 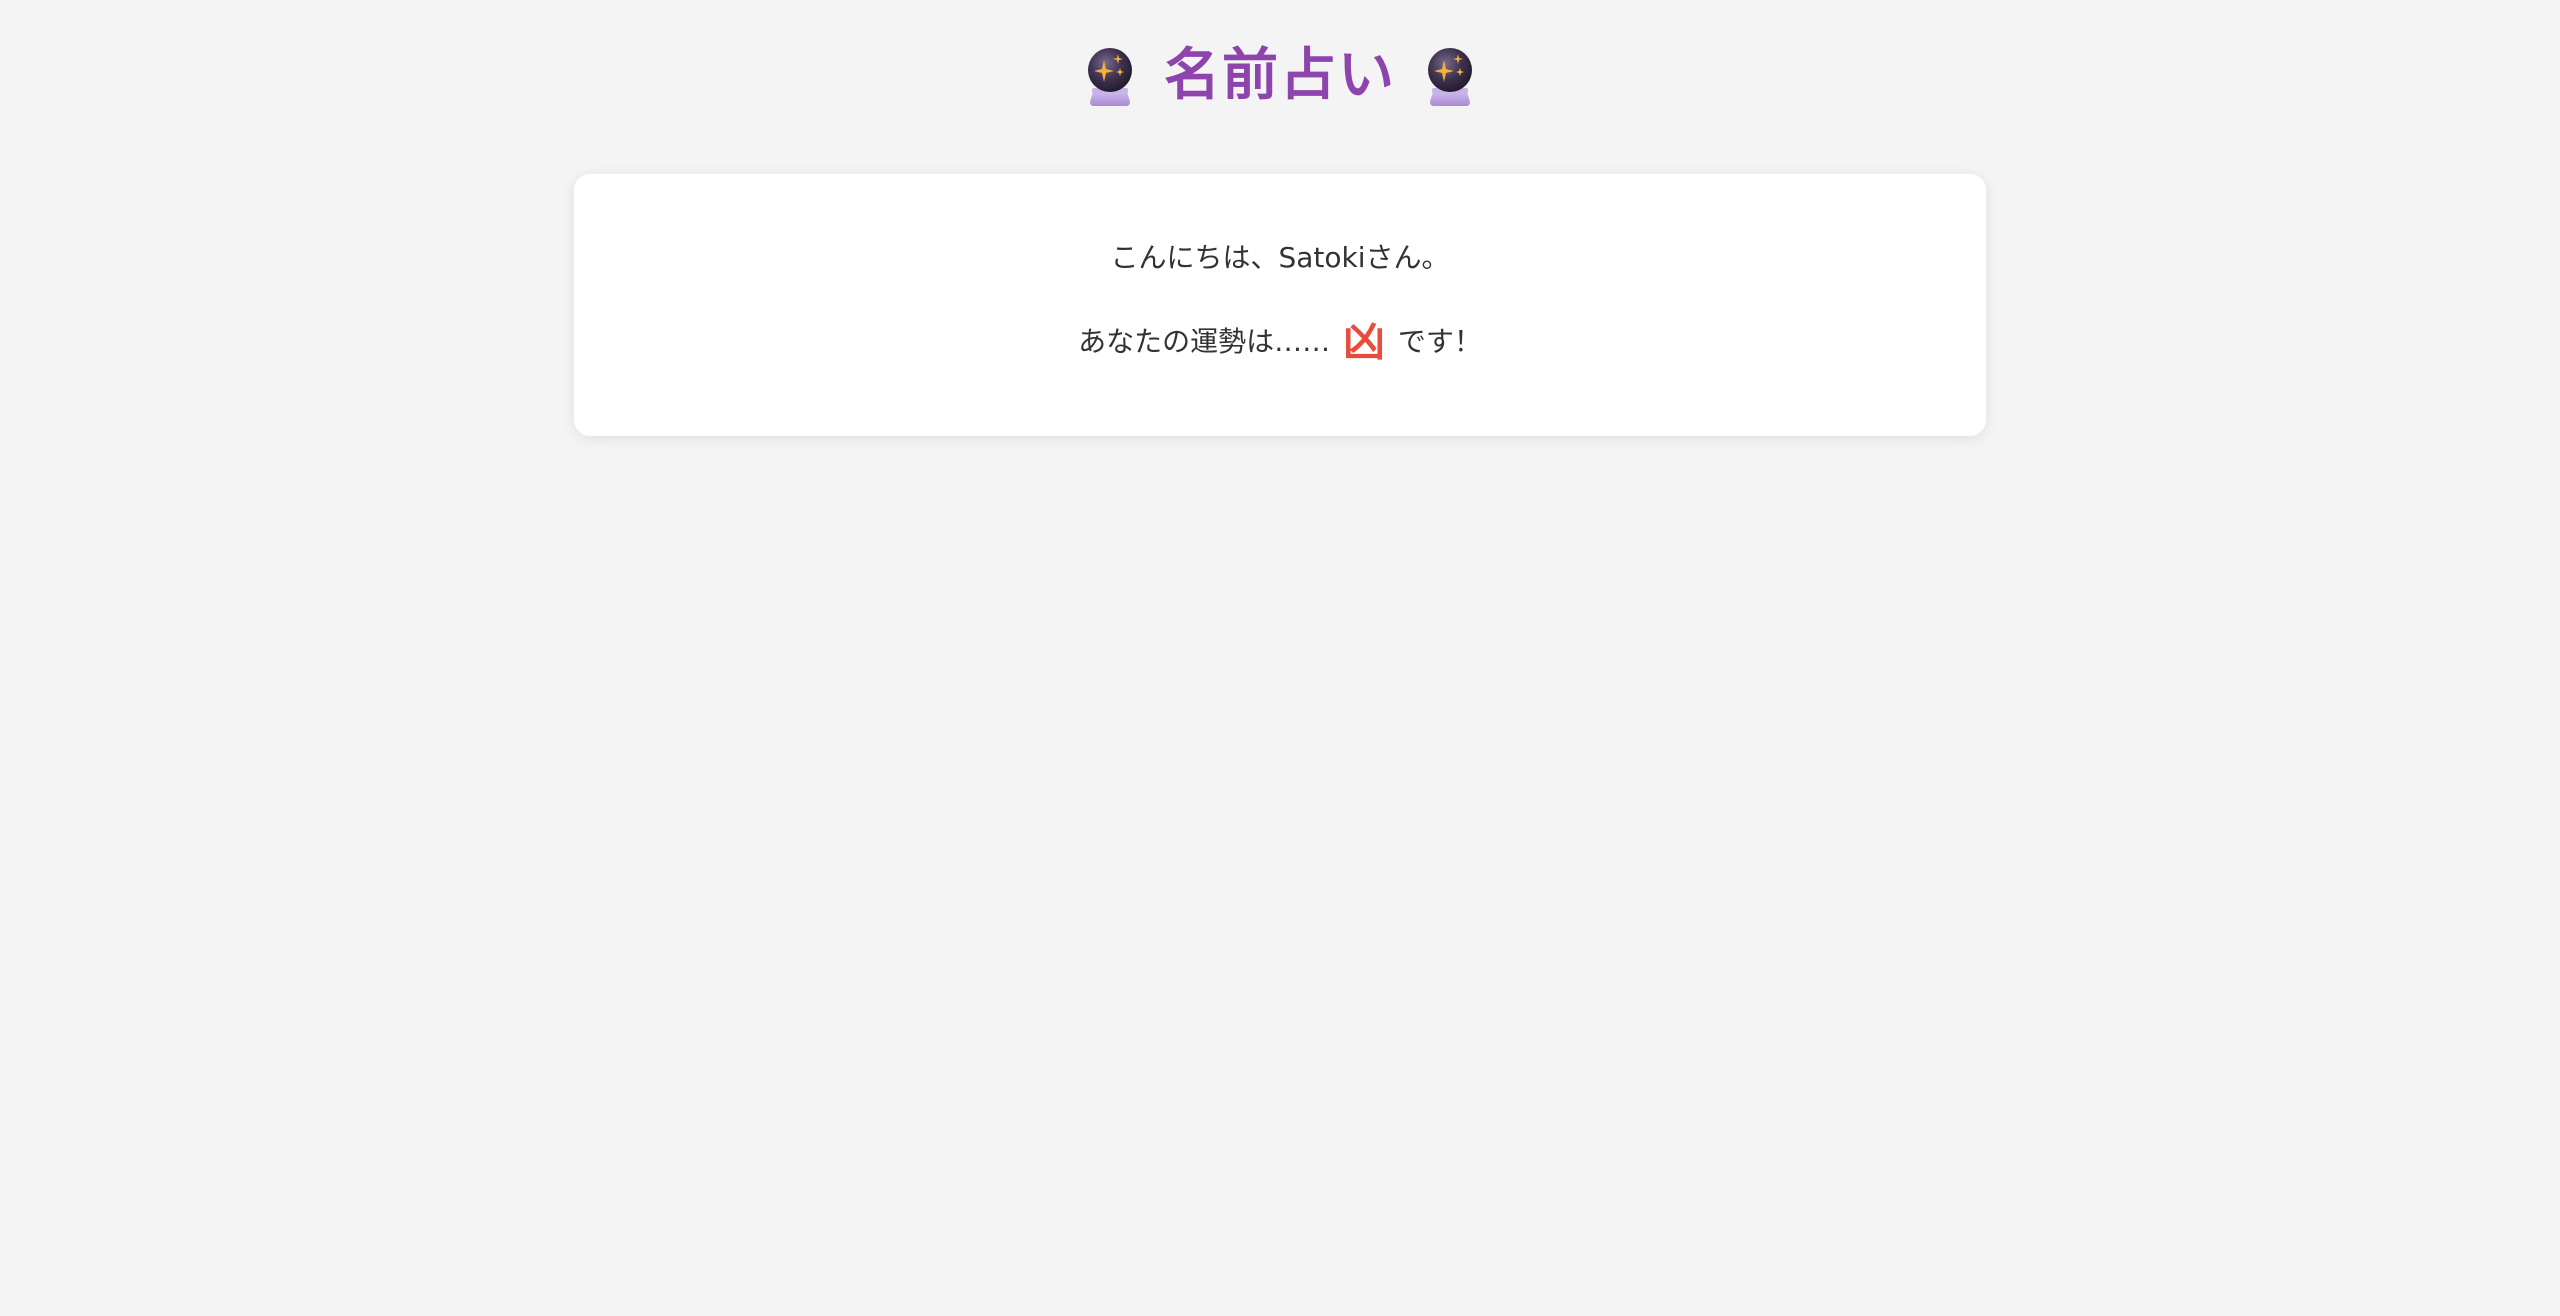 What do you see at coordinates (1363, 341) in the screenshot?
I see `fortune-result: 凶` at bounding box center [1363, 341].